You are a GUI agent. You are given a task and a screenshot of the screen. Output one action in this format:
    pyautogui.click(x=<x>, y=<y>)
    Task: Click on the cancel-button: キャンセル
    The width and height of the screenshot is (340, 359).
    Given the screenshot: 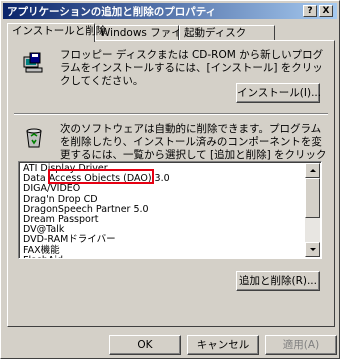 What is the action you would take?
    pyautogui.click(x=223, y=345)
    